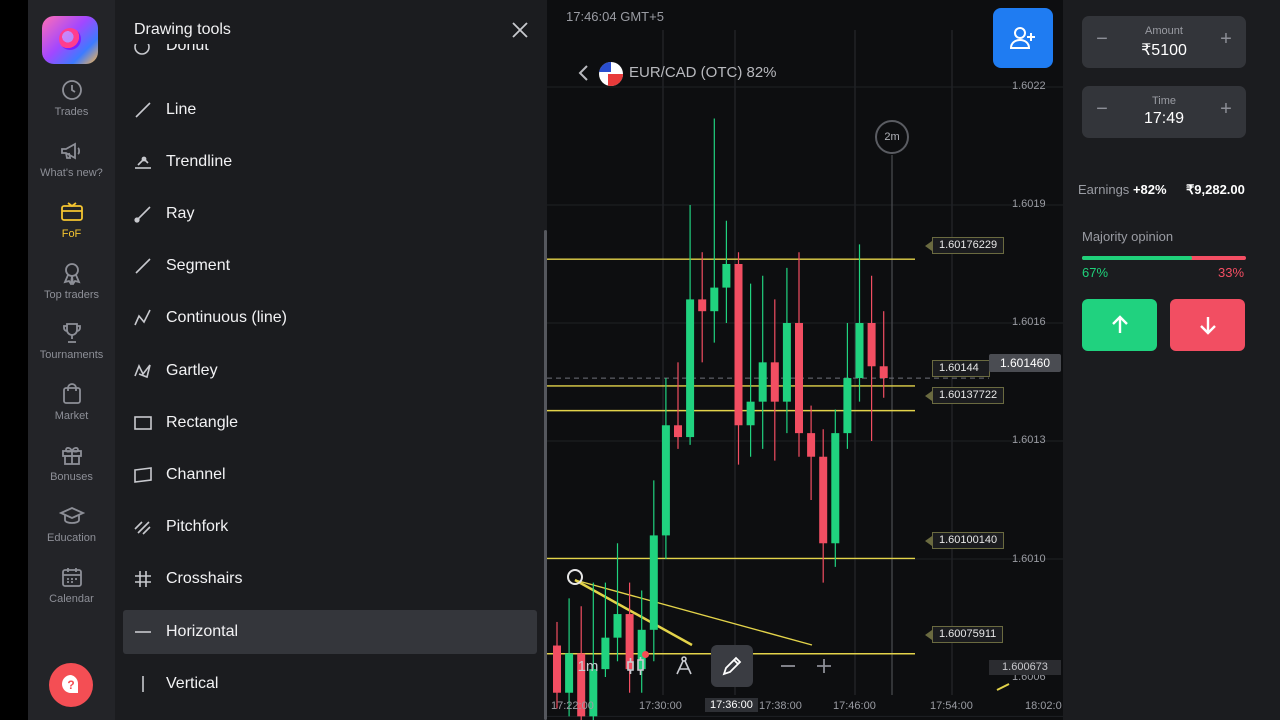  What do you see at coordinates (331, 57) in the screenshot?
I see `tool-item-cut-off: Donut` at bounding box center [331, 57].